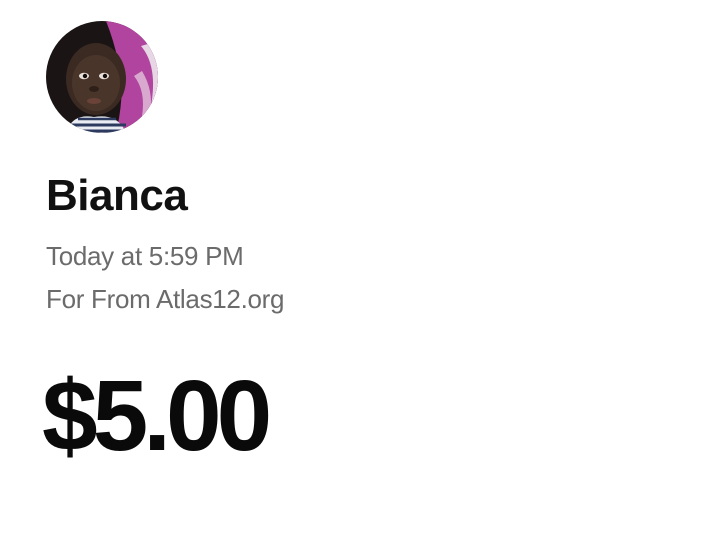 This screenshot has width=720, height=537. I want to click on payment-timestamp: Today at 5:59 PM, so click(145, 256).